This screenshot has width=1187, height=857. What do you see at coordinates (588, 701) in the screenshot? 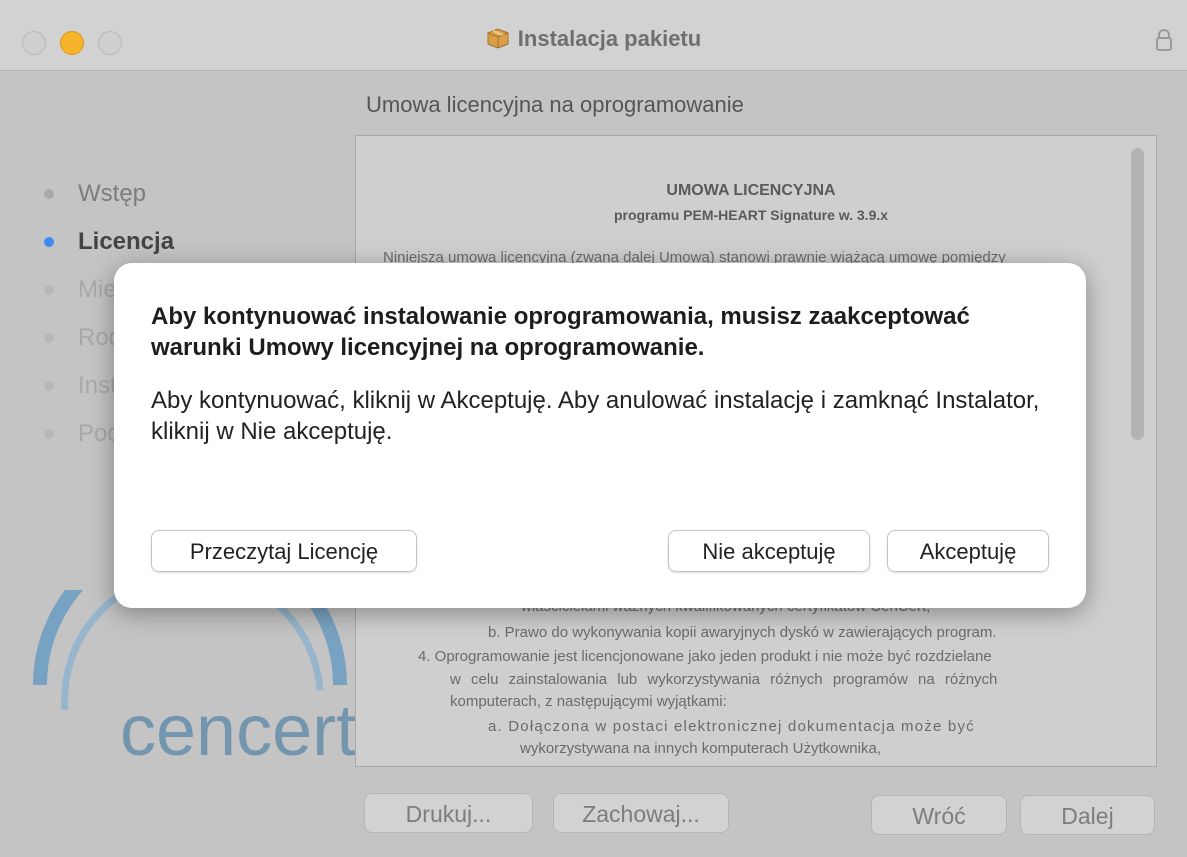
I see `doc-paragraph: komputerach, z następującymi wyjątkami:` at bounding box center [588, 701].